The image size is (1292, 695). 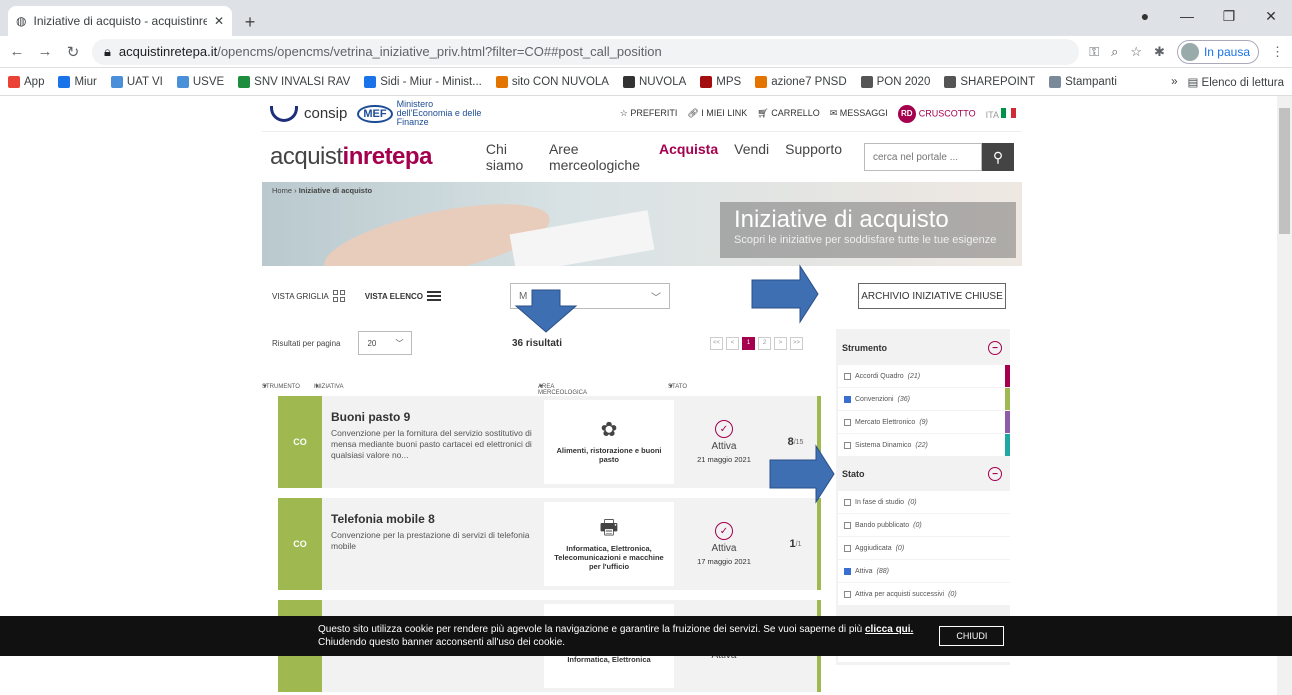 What do you see at coordinates (250, 22) in the screenshot?
I see `new-tab-button: +` at bounding box center [250, 22].